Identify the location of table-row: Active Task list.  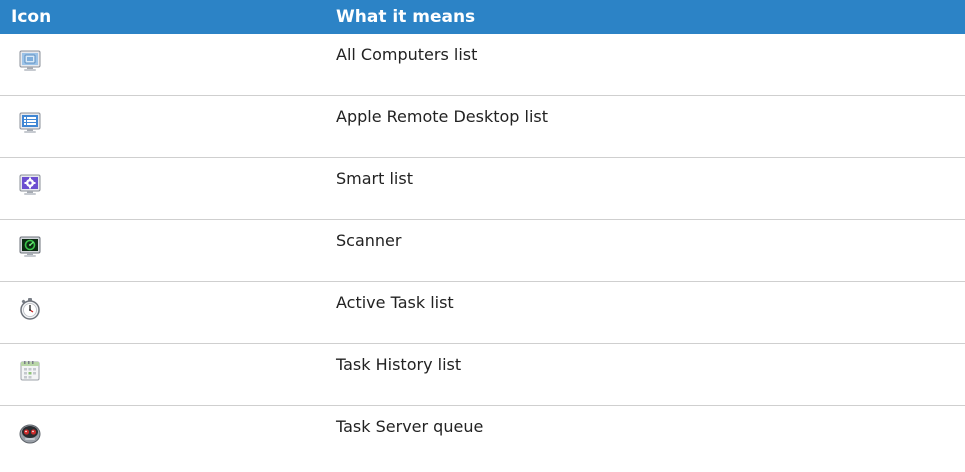
(482, 313).